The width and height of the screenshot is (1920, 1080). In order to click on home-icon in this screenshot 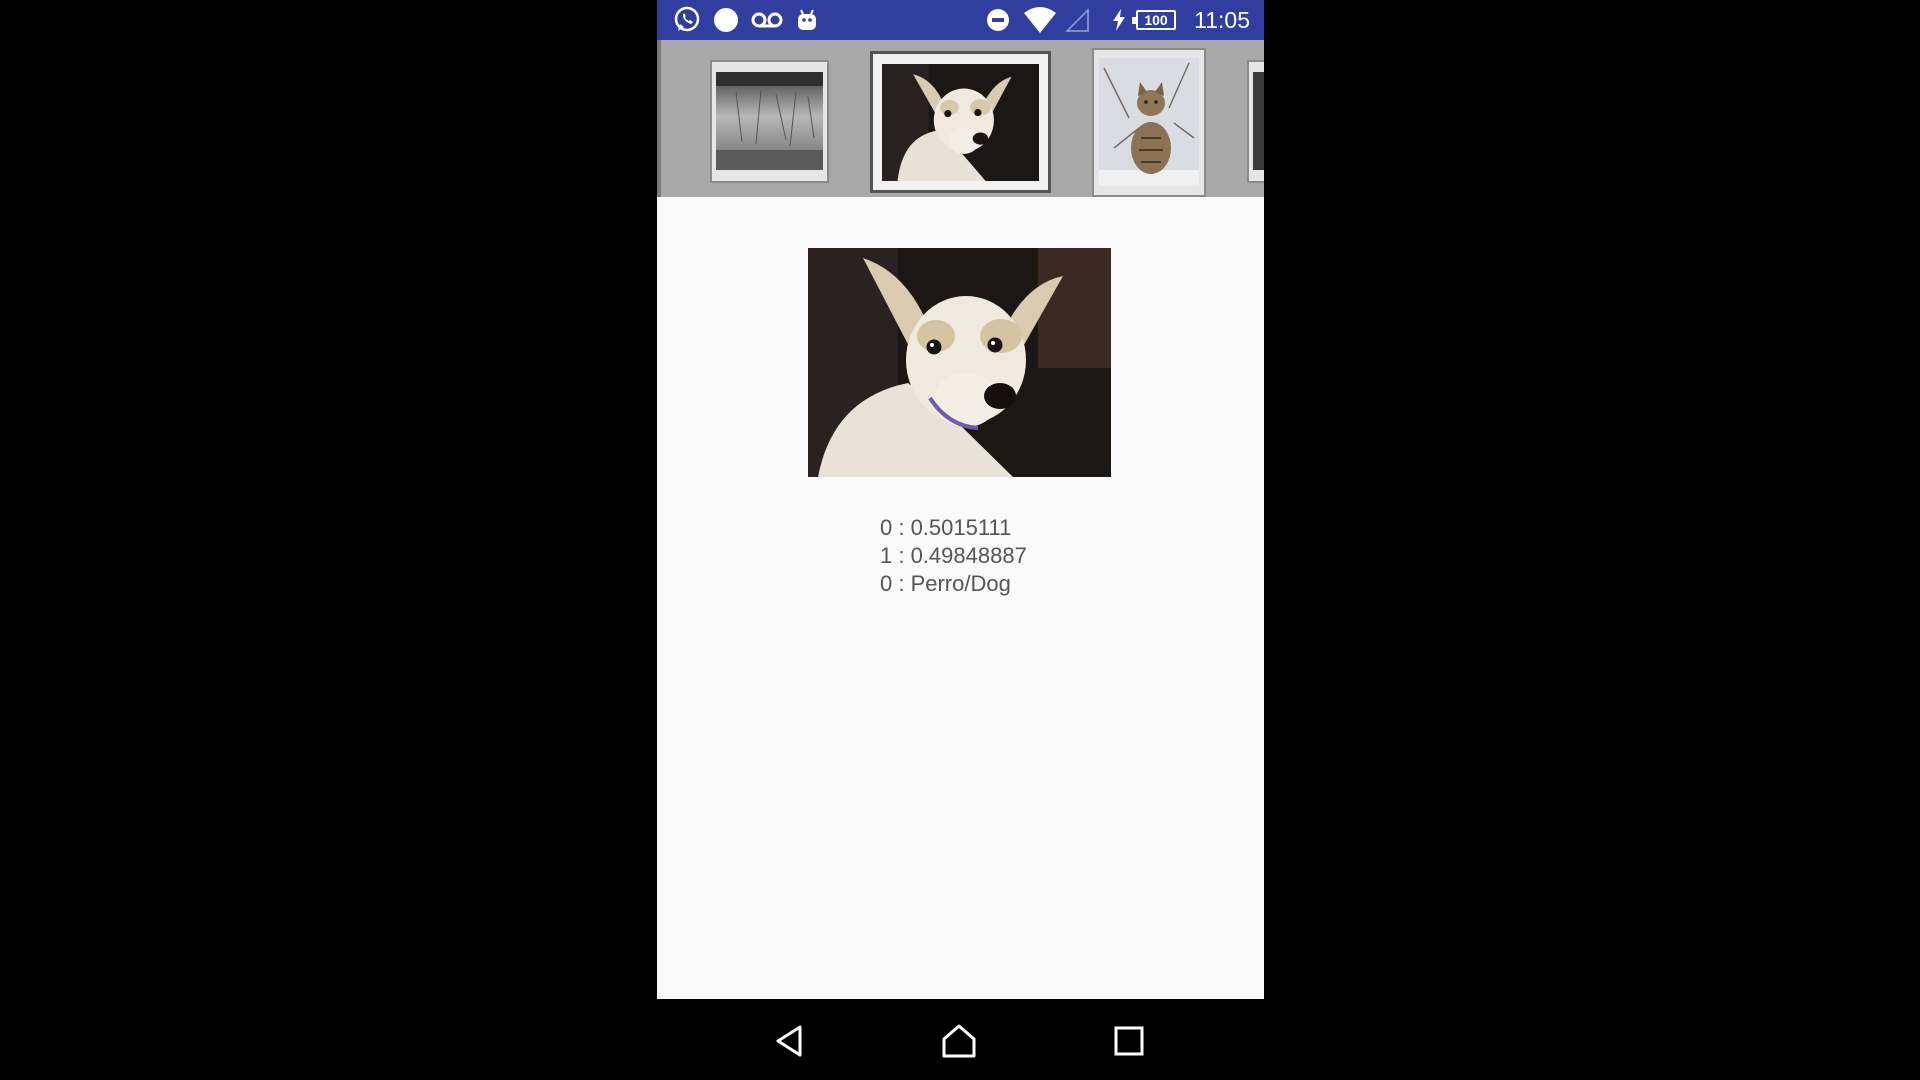, I will do `click(959, 1041)`.